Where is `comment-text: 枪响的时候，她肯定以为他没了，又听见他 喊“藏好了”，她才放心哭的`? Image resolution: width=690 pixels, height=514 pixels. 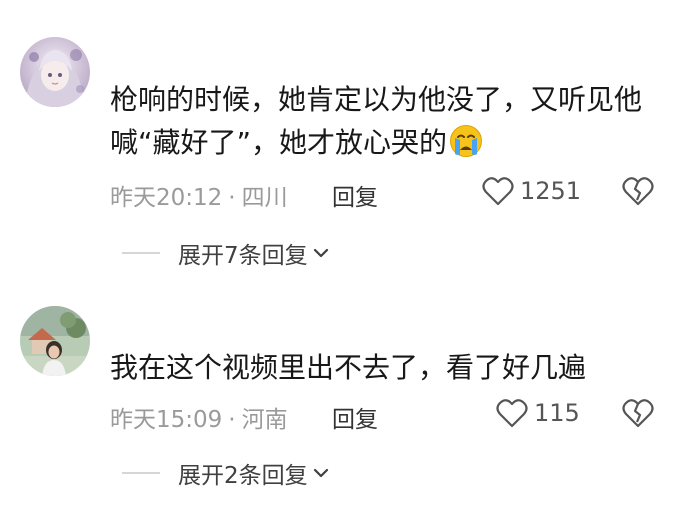 comment-text: 枪响的时候，她肯定以为他没了，又听见他 喊“藏好了”，她才放心哭的 is located at coordinates (390, 121).